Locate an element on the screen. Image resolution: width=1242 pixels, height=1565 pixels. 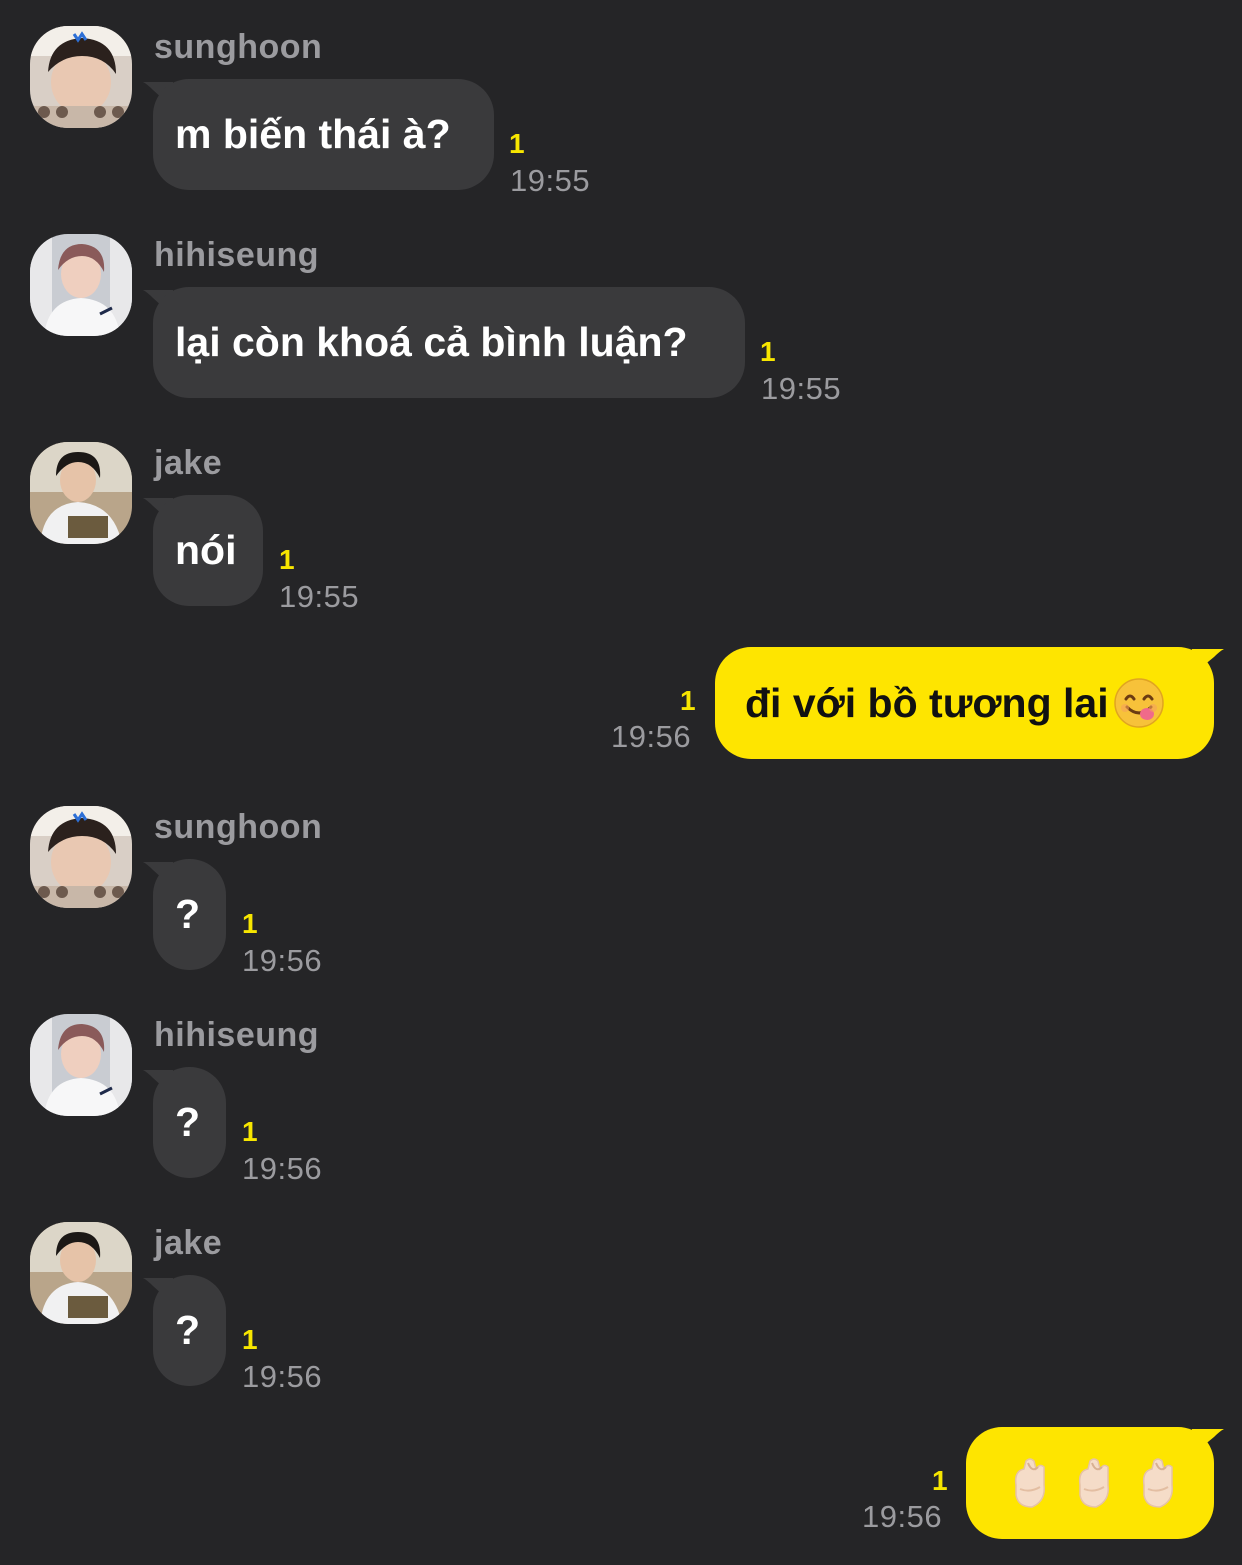
message-bubble: đi với bồ tương lai is located at coordinates (964, 703).